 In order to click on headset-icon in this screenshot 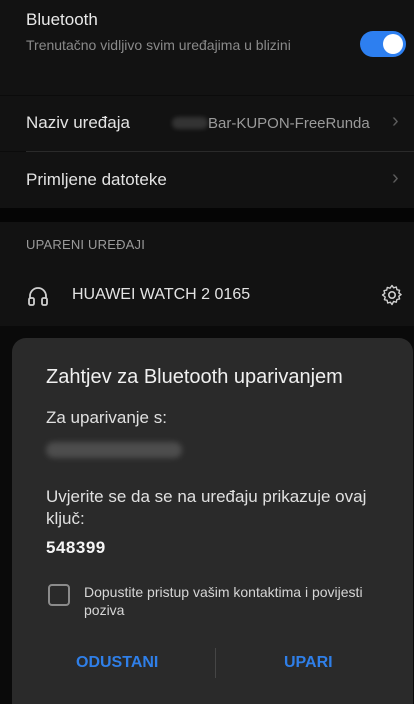, I will do `click(38, 296)`.